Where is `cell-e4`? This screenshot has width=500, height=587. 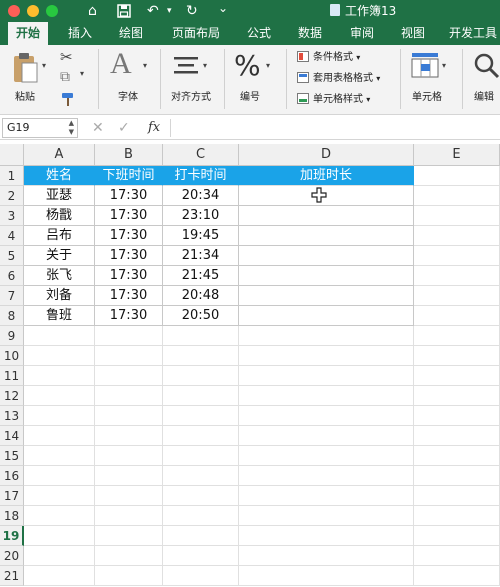
cell-e4 is located at coordinates (457, 236).